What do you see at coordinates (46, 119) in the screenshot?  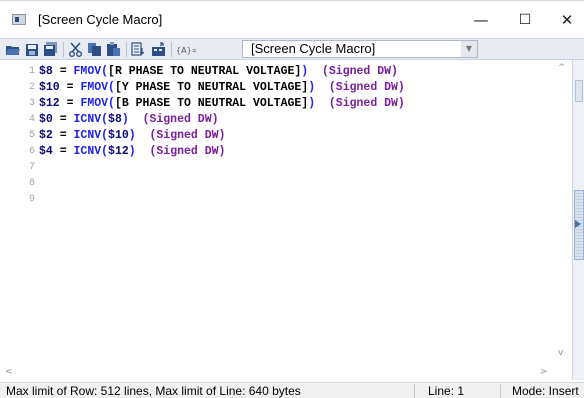 I see `code-token: $0` at bounding box center [46, 119].